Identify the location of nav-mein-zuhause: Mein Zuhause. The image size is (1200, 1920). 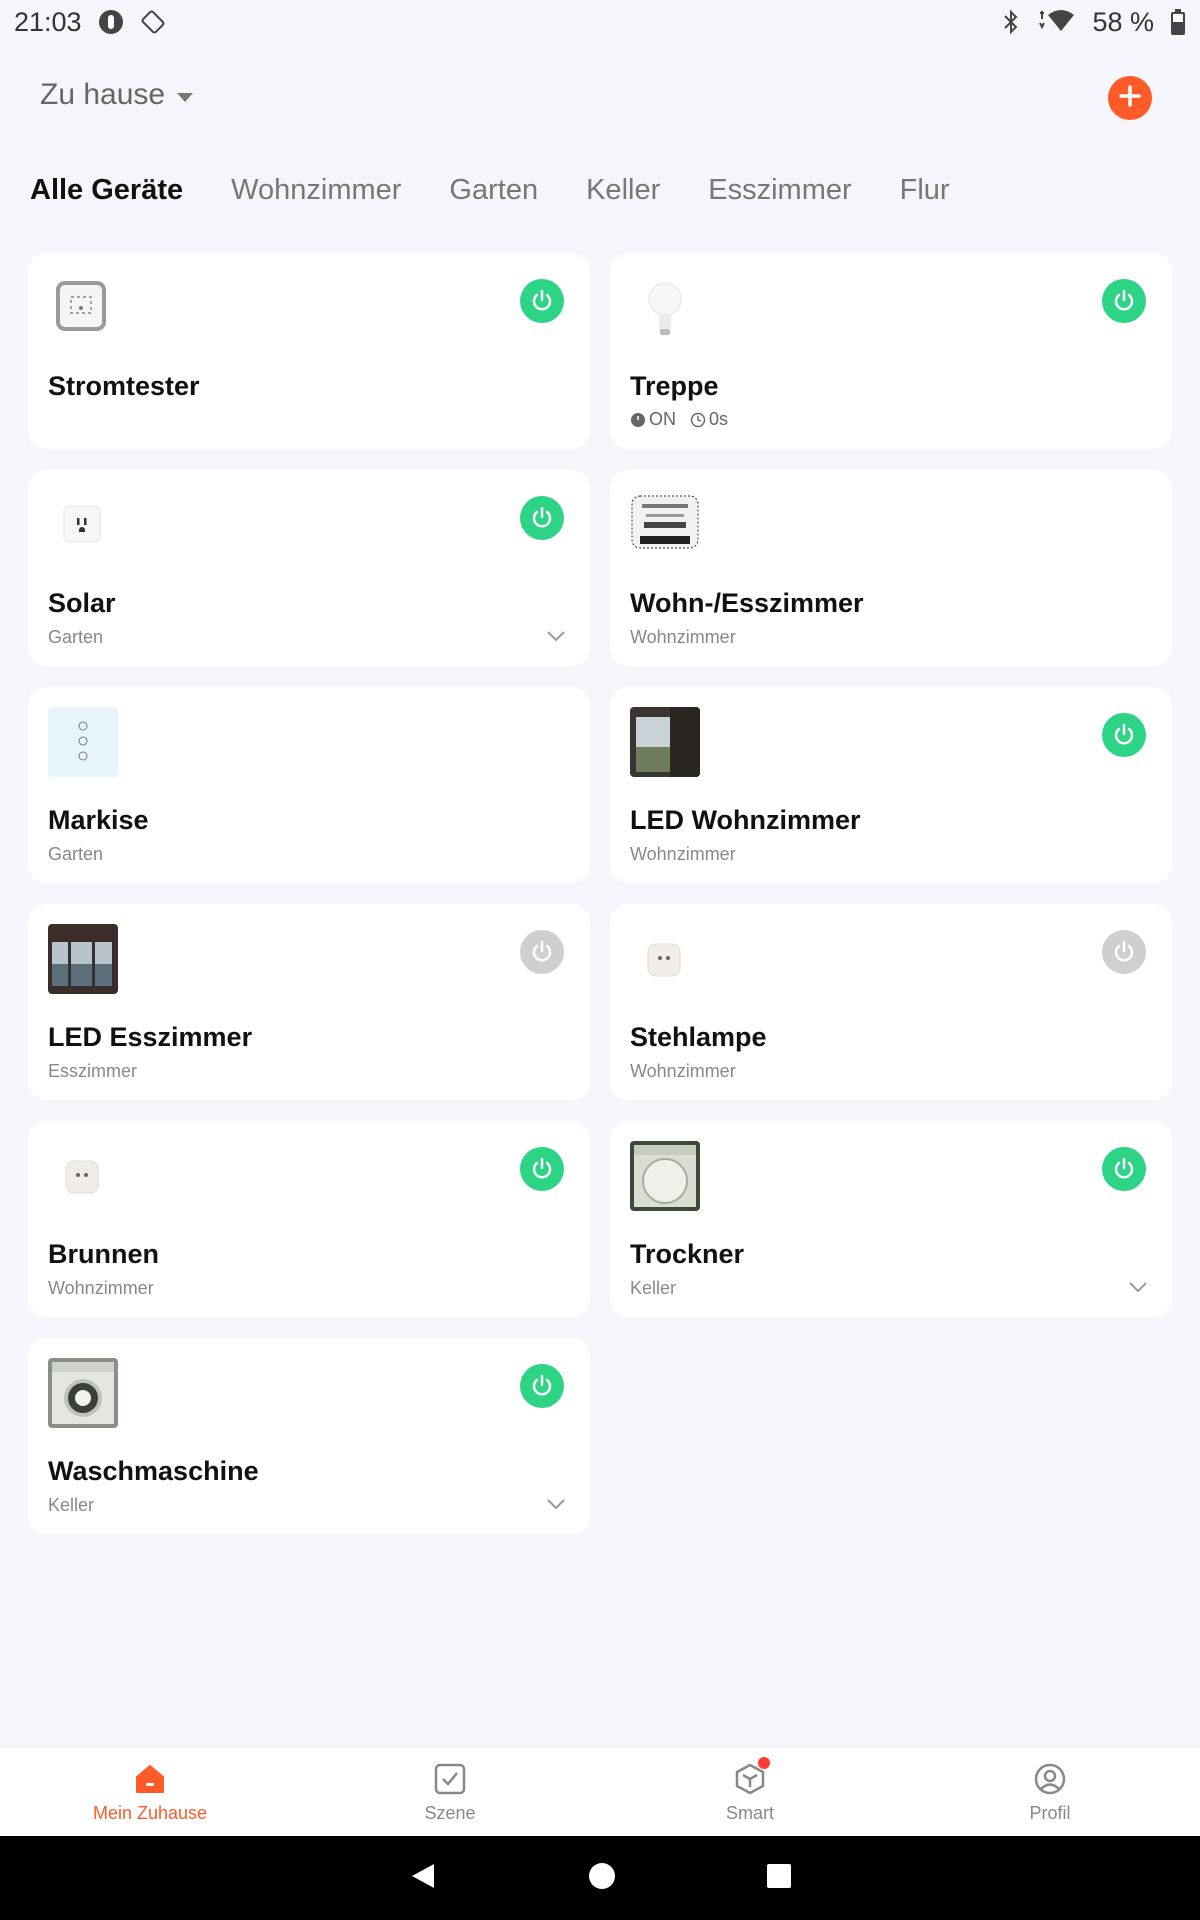
(150, 1792).